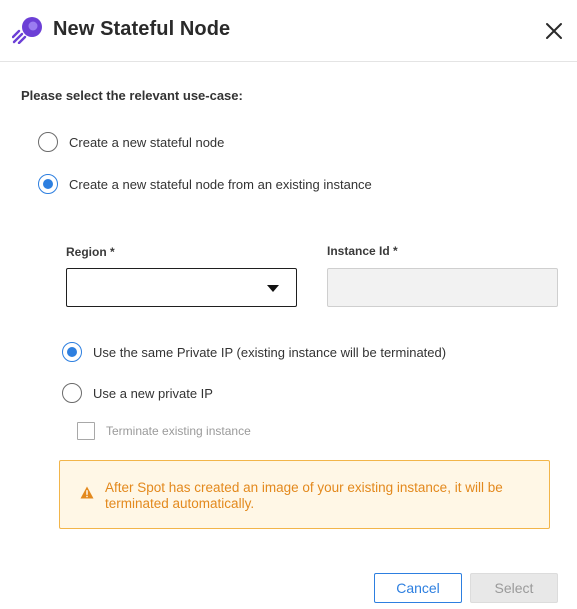 Image resolution: width=577 pixels, height=609 pixels. I want to click on instance-id-input, so click(442, 287).